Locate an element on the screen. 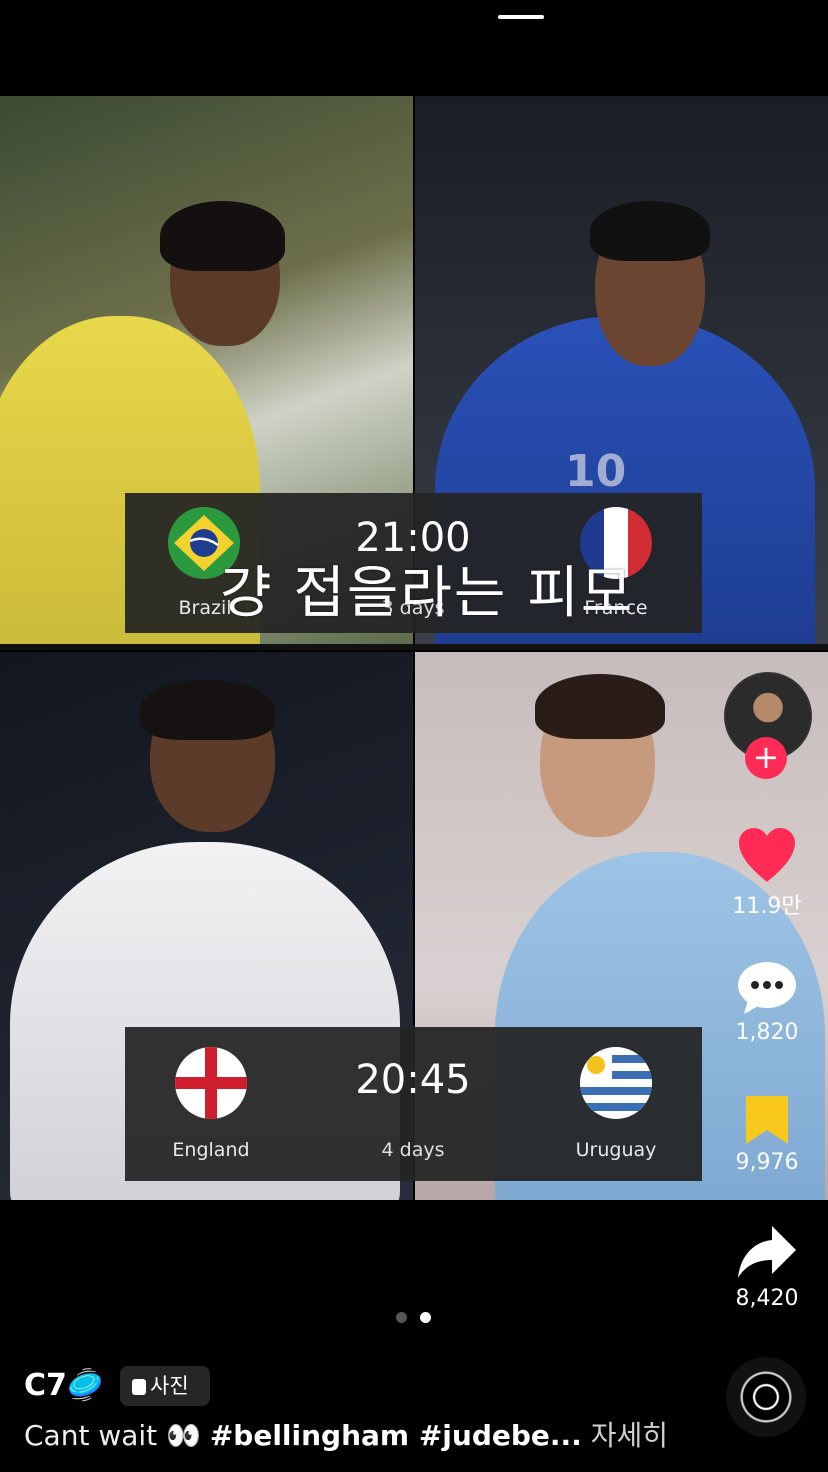 The width and height of the screenshot is (828, 1472). england-flag-icon is located at coordinates (211, 1083).